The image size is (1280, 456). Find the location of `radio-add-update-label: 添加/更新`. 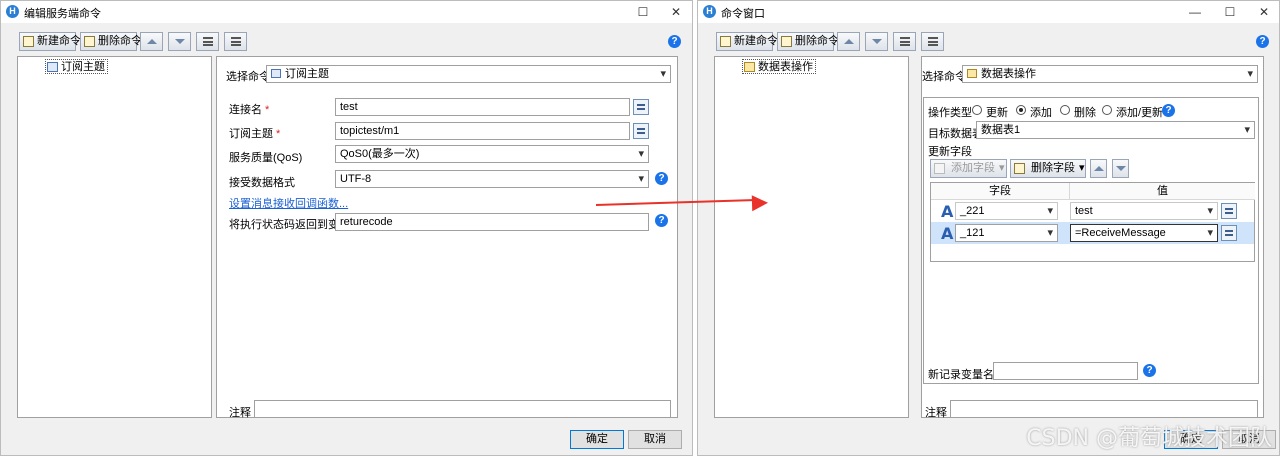

radio-add-update-label: 添加/更新 is located at coordinates (1140, 113).